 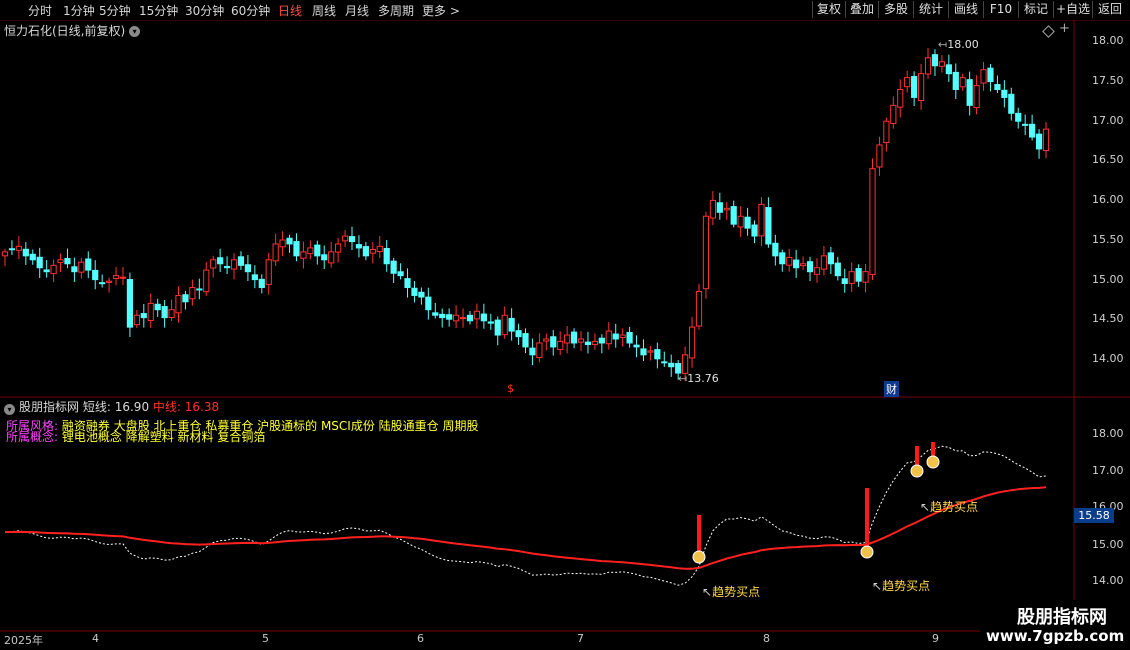 I want to click on watermark-url: www.7gpzb.com, so click(x=1055, y=636).